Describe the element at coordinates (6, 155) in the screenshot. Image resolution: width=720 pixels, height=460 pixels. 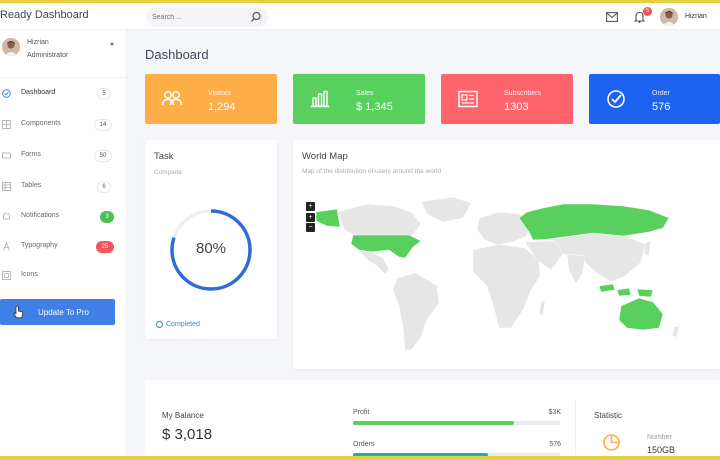
I see `form-icon` at that location.